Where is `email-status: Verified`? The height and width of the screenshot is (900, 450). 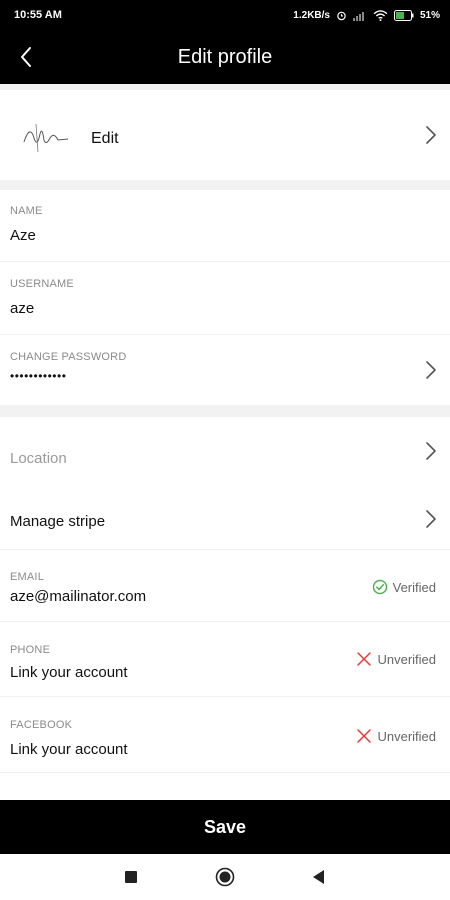
email-status: Verified is located at coordinates (414, 587).